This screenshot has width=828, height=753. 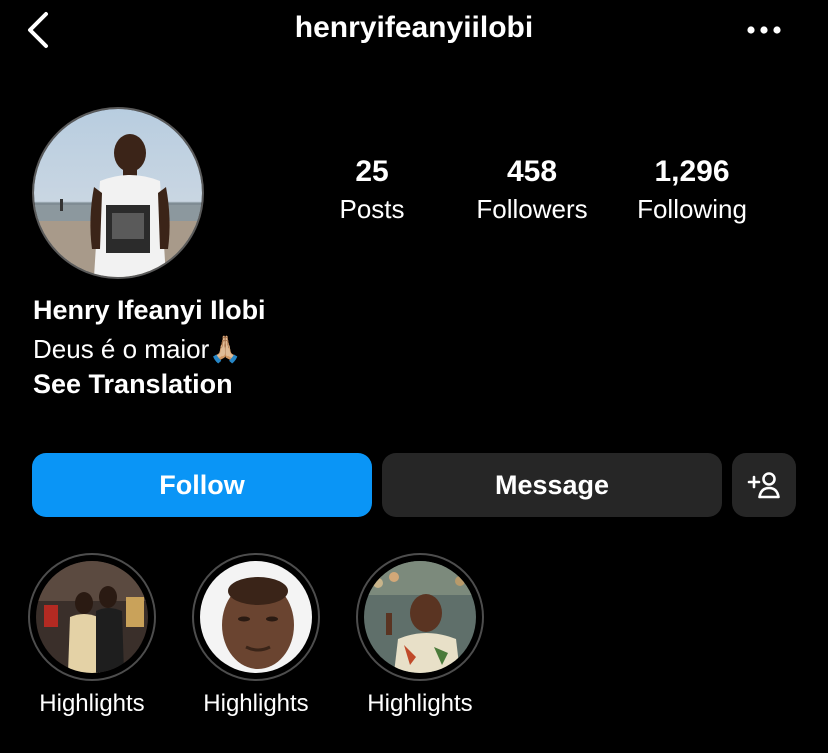 I want to click on following-stat: 1,296 Following, so click(x=692, y=189).